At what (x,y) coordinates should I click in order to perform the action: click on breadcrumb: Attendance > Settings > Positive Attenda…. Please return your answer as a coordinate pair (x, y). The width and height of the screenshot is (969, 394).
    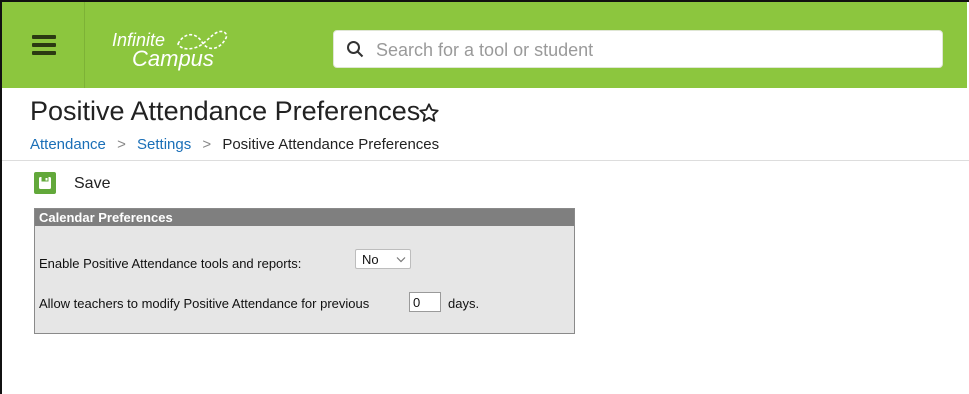
    Looking at the image, I should click on (234, 144).